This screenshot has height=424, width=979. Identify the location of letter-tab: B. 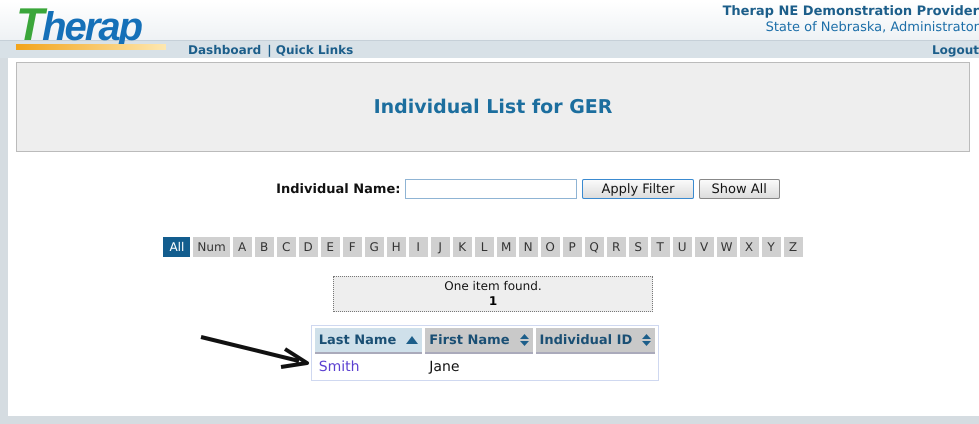
(264, 247).